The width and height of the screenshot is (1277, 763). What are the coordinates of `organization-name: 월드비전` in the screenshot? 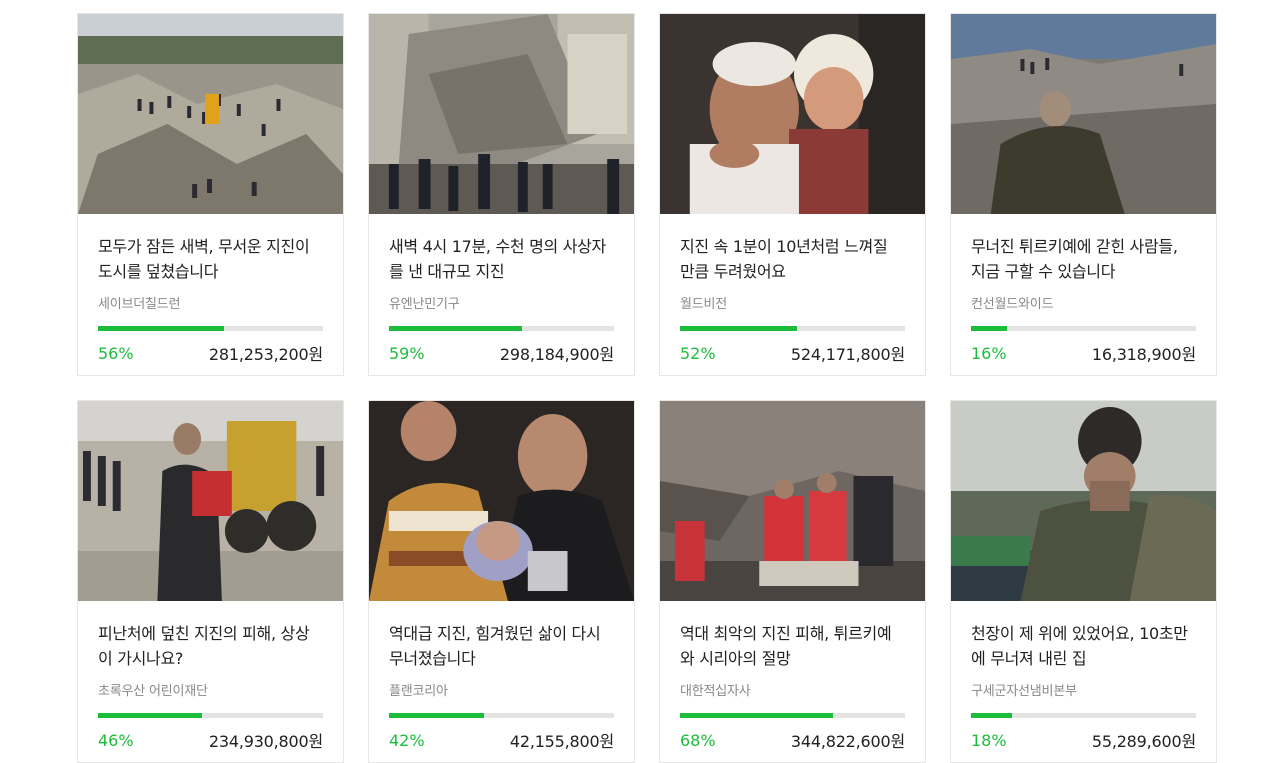 It's located at (704, 304).